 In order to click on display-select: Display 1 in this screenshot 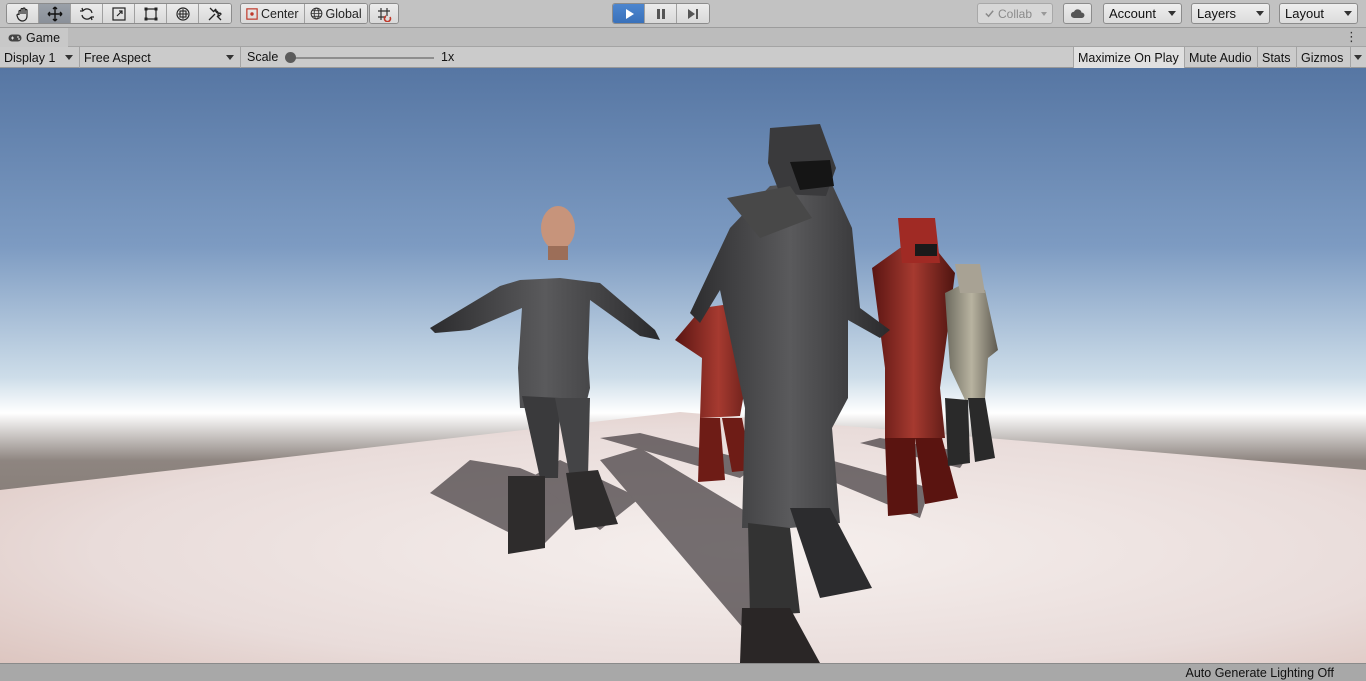, I will do `click(40, 57)`.